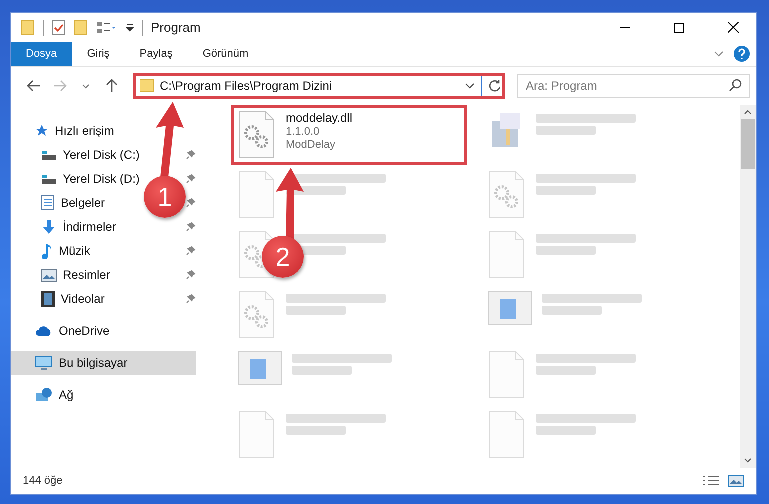 Image resolution: width=769 pixels, height=504 pixels. Describe the element at coordinates (733, 27) in the screenshot. I see `close-icon` at that location.